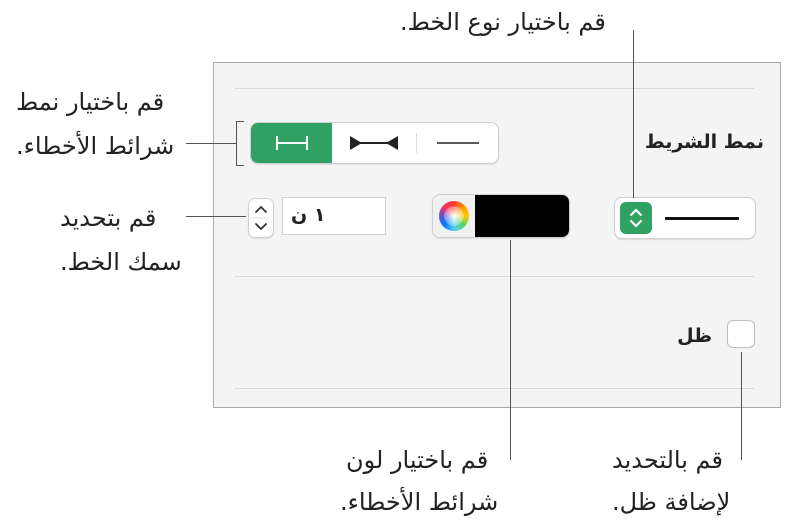 The image size is (790, 524). I want to click on color-controls, so click(501, 216).